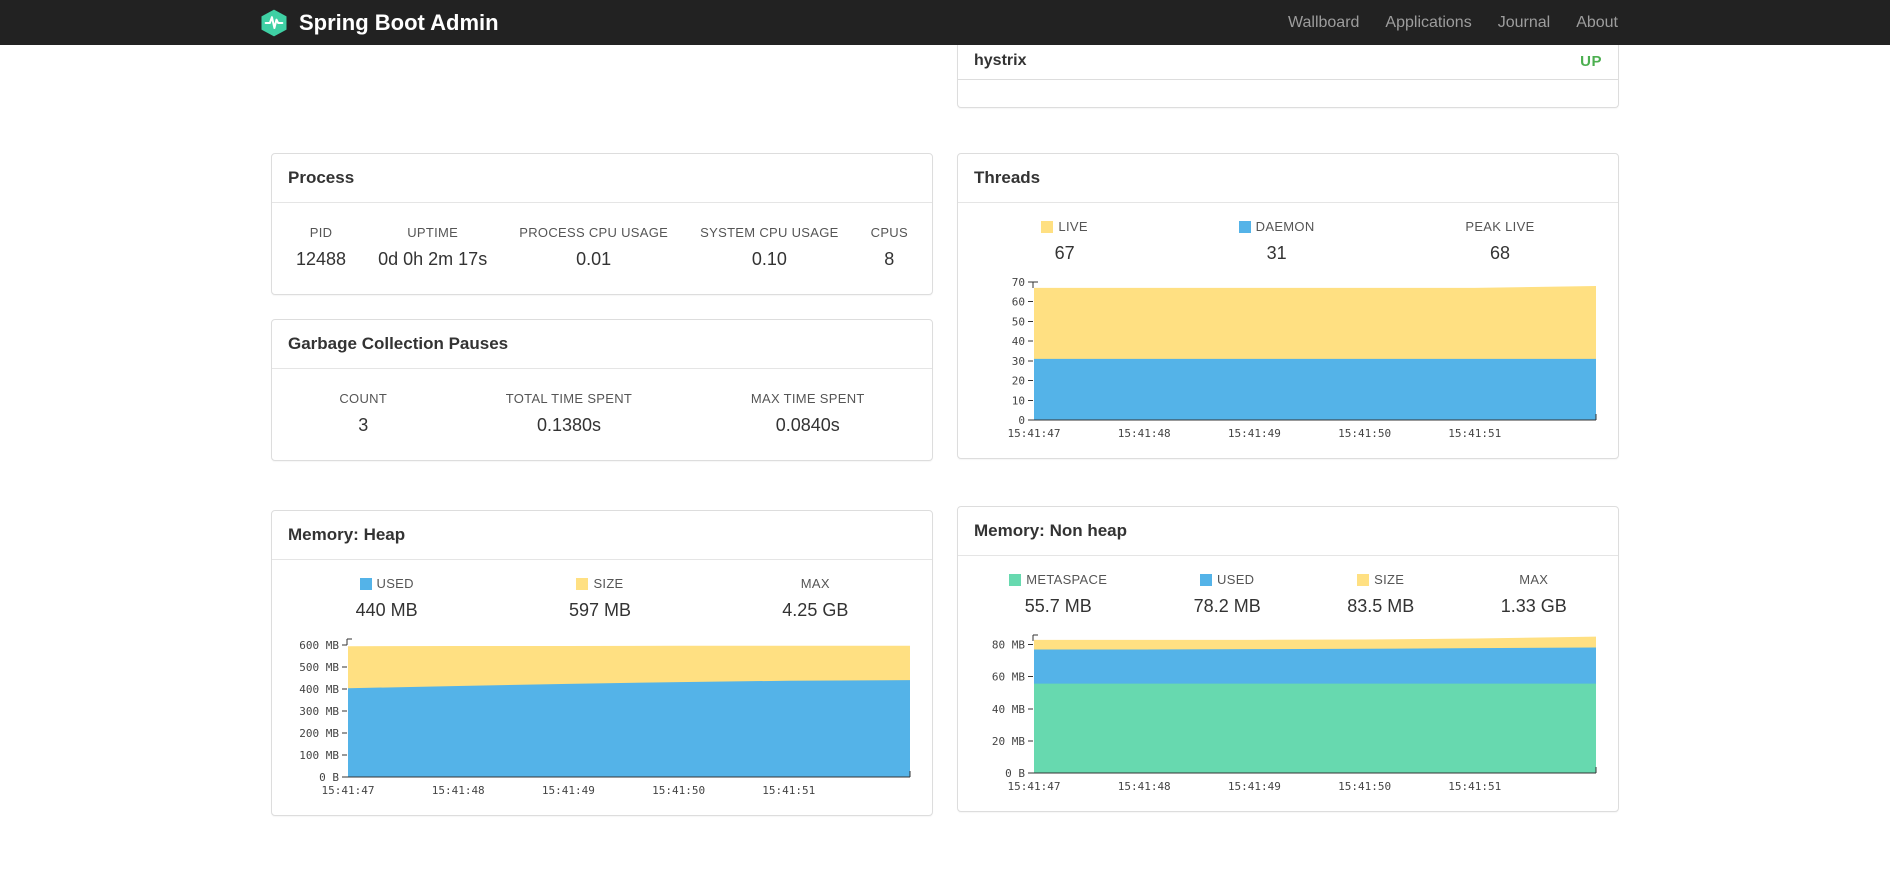 The width and height of the screenshot is (1890, 892). What do you see at coordinates (399, 22) in the screenshot?
I see `brand-title: Spring Boot Admin` at bounding box center [399, 22].